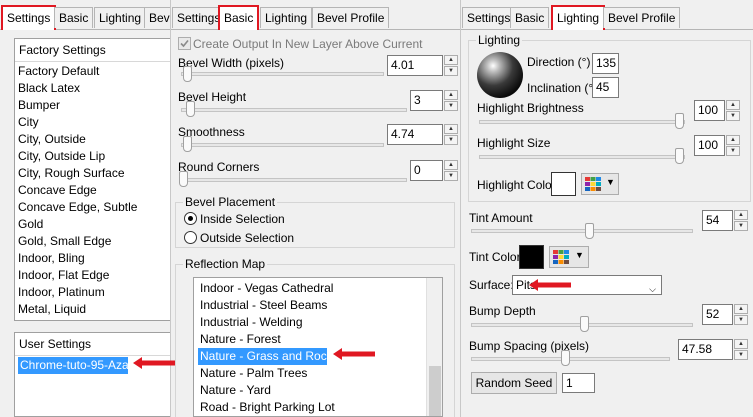 This screenshot has height=417, width=753. What do you see at coordinates (679, 156) in the screenshot?
I see `highlight-size-thumb` at bounding box center [679, 156].